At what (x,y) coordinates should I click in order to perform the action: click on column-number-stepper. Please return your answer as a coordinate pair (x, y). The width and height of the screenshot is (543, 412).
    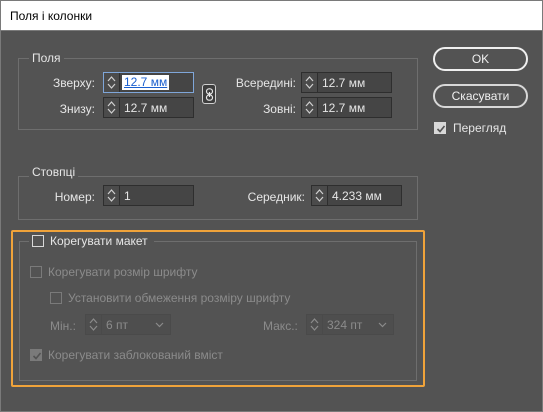
    Looking at the image, I should click on (112, 195).